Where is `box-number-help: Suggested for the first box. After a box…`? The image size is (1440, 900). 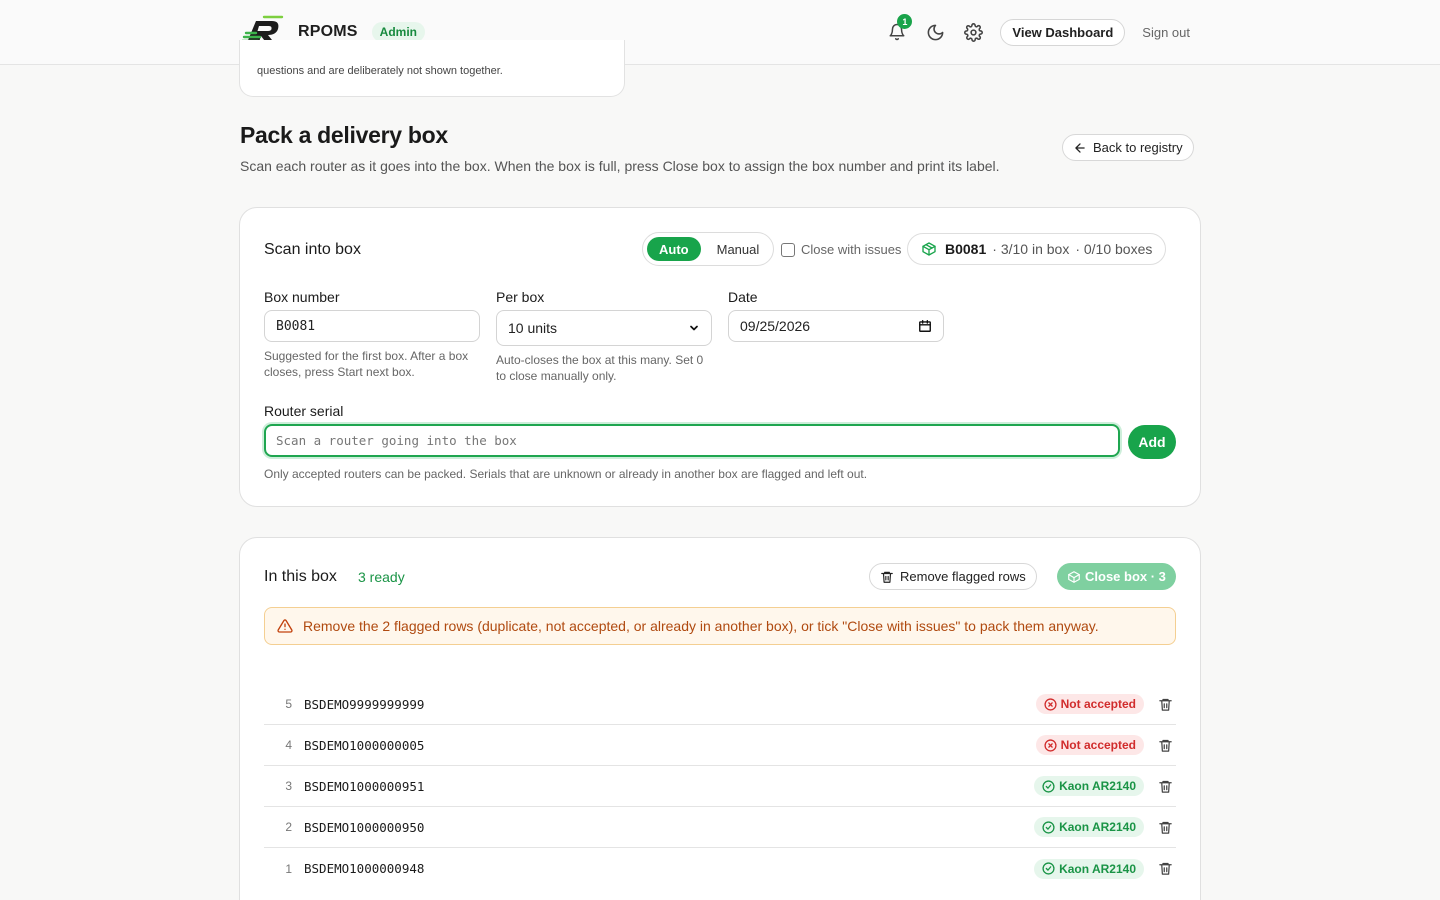 box-number-help: Suggested for the first box. After a box… is located at coordinates (366, 364).